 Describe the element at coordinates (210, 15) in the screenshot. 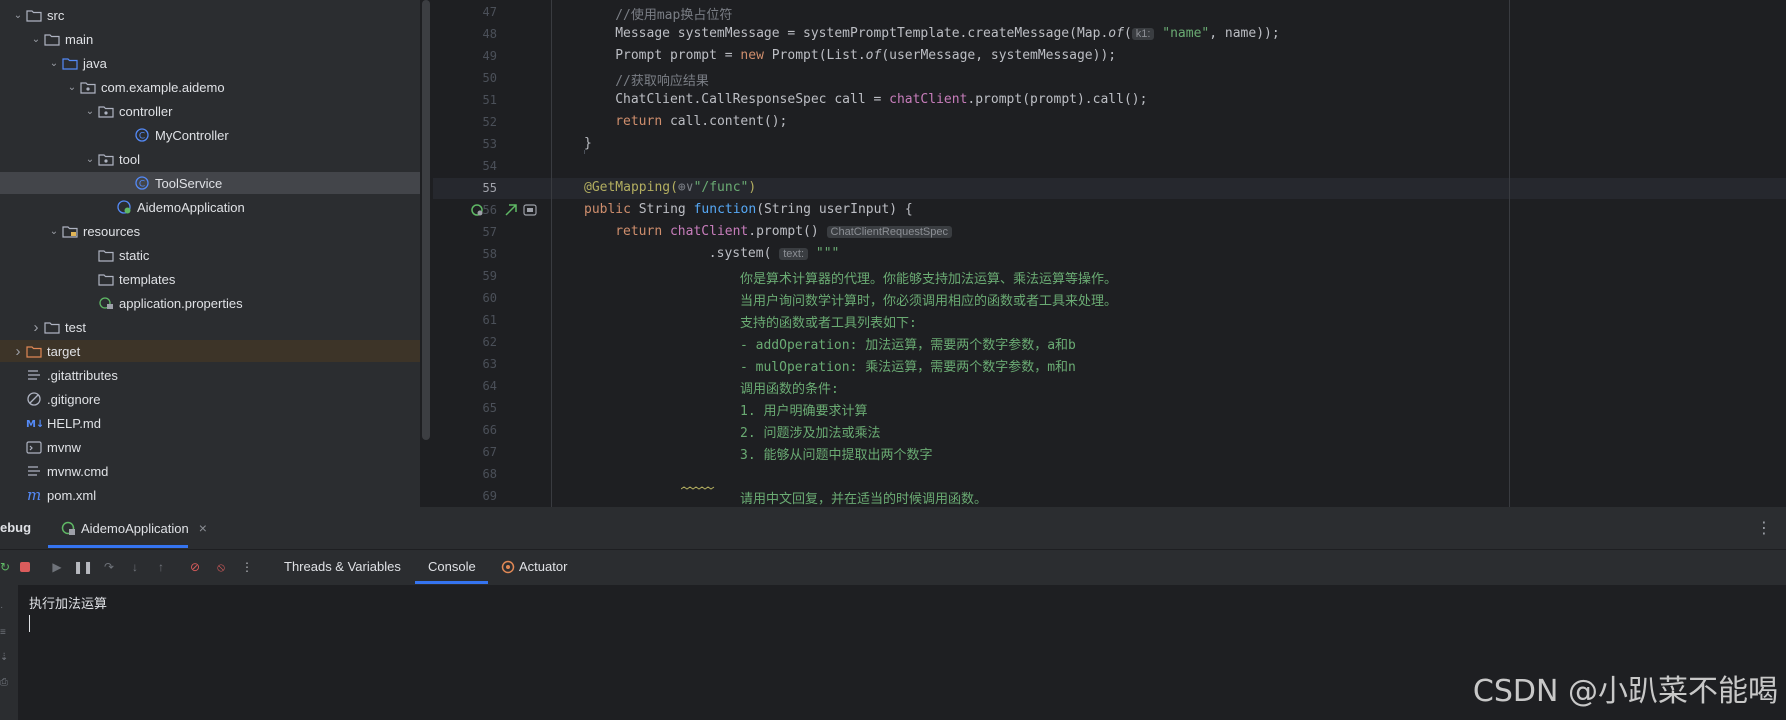

I see `tree-item: ⌄ src` at that location.